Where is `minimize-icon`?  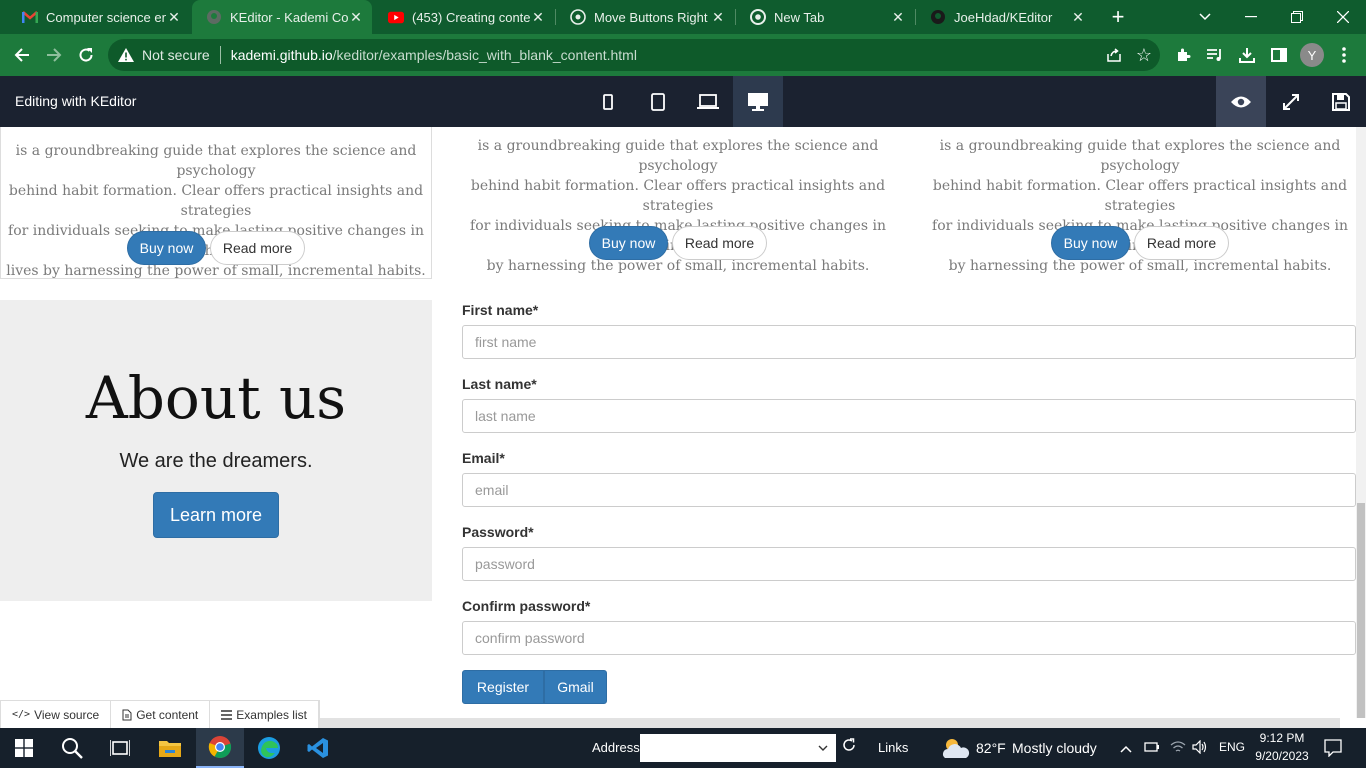 minimize-icon is located at coordinates (1251, 17).